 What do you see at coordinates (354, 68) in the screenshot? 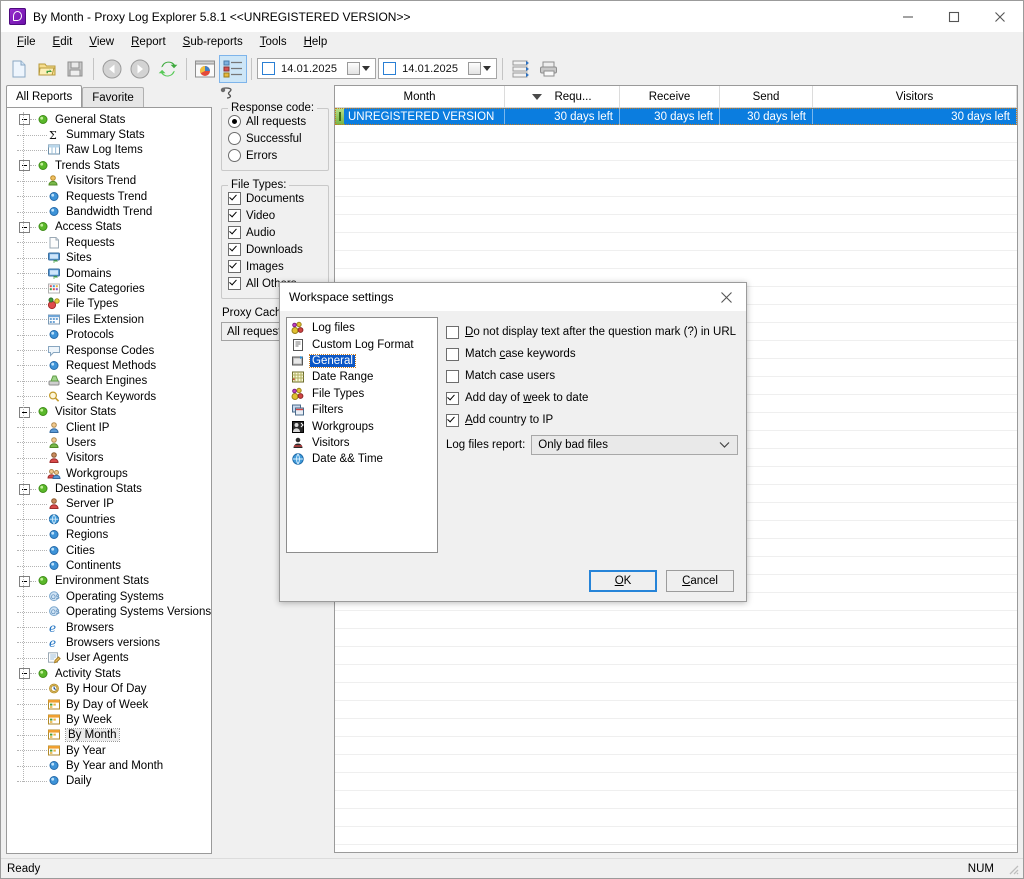
I see `date-from-spin-icon` at bounding box center [354, 68].